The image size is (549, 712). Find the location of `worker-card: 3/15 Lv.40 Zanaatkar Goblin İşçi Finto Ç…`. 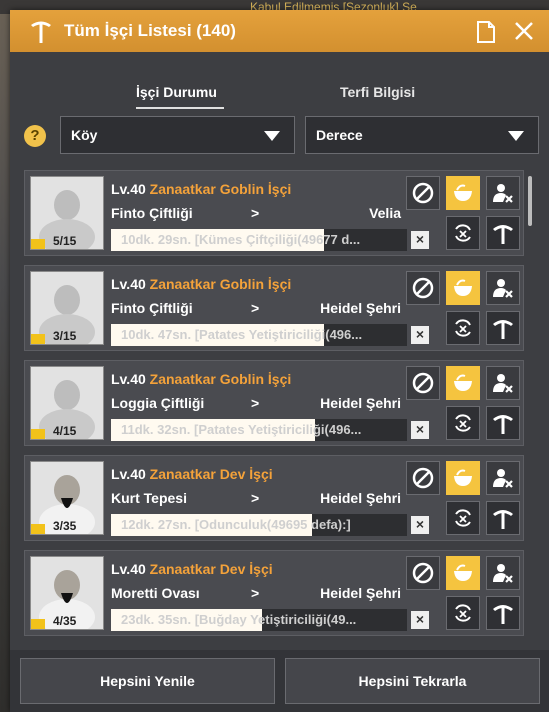

worker-card: 3/15 Lv.40 Zanaatkar Goblin İşçi Finto Ç… is located at coordinates (274, 308).